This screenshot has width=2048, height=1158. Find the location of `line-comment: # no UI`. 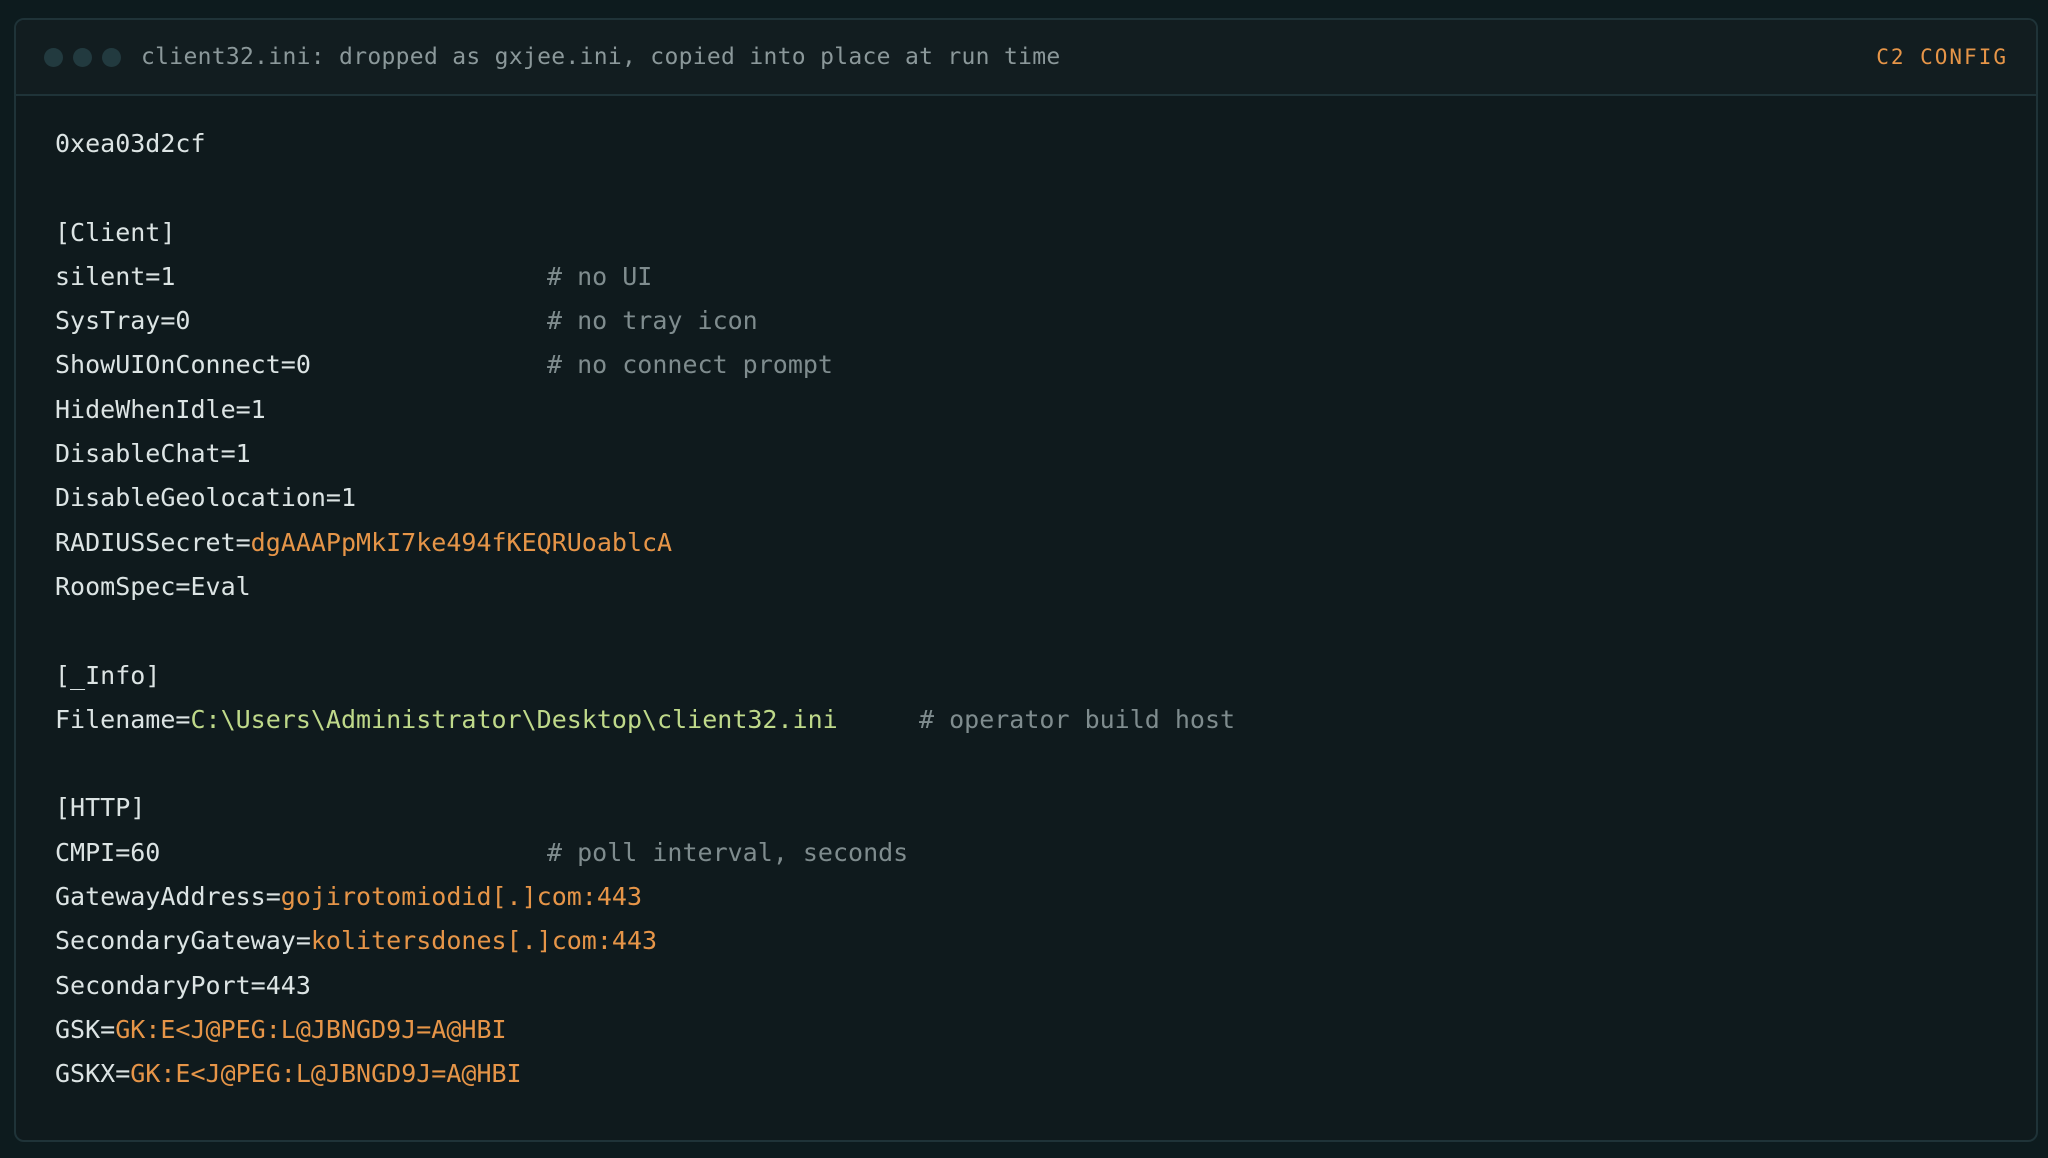

line-comment: # no UI is located at coordinates (600, 276).